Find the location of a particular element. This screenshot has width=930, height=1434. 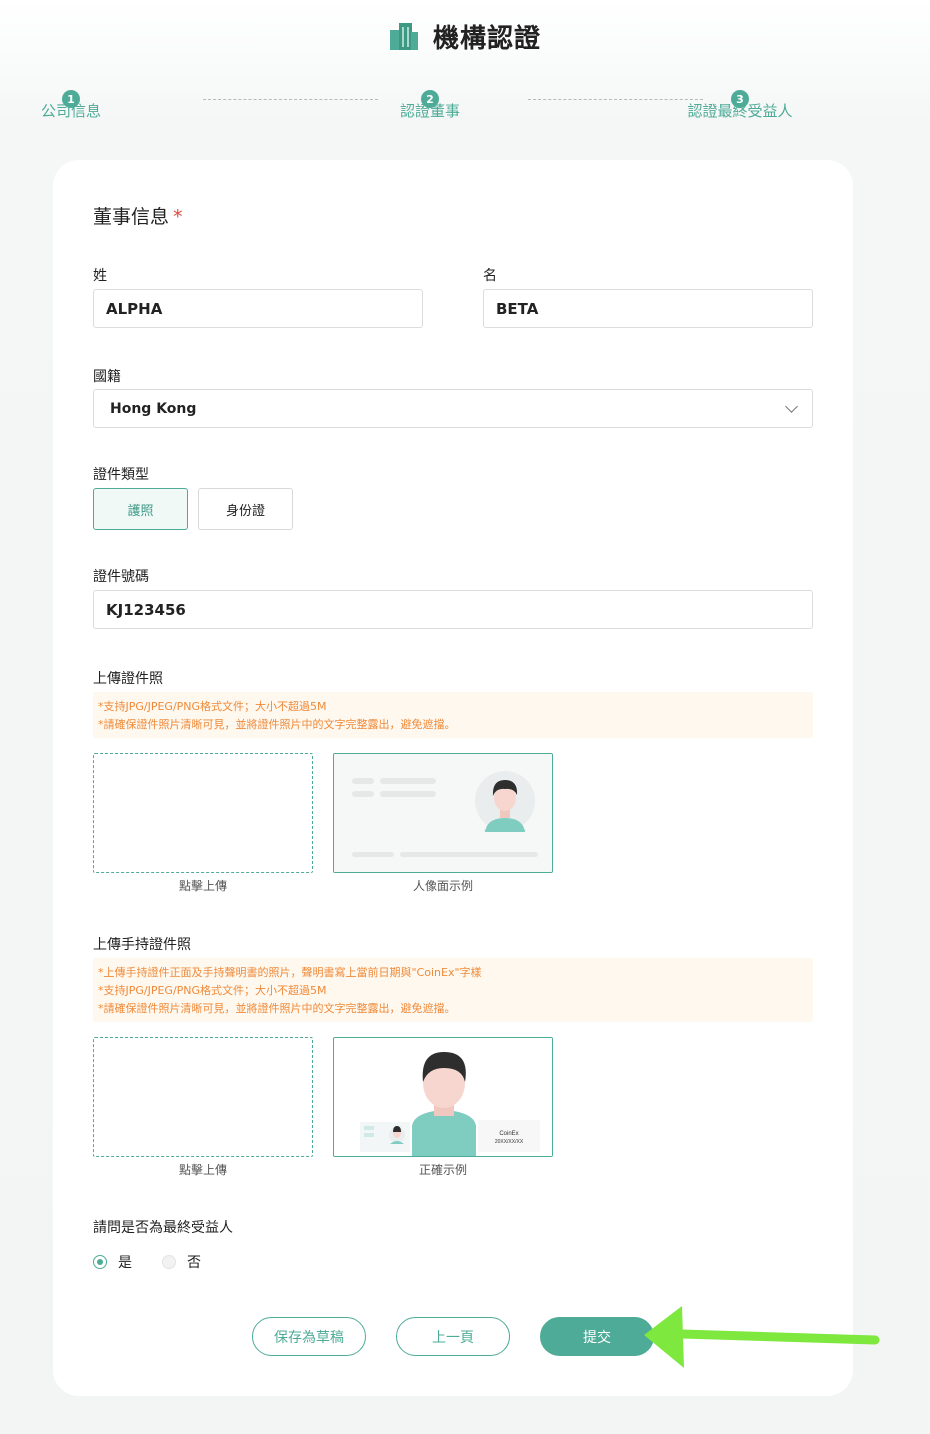

ubo-radio-group: 是 否 is located at coordinates (147, 1262).